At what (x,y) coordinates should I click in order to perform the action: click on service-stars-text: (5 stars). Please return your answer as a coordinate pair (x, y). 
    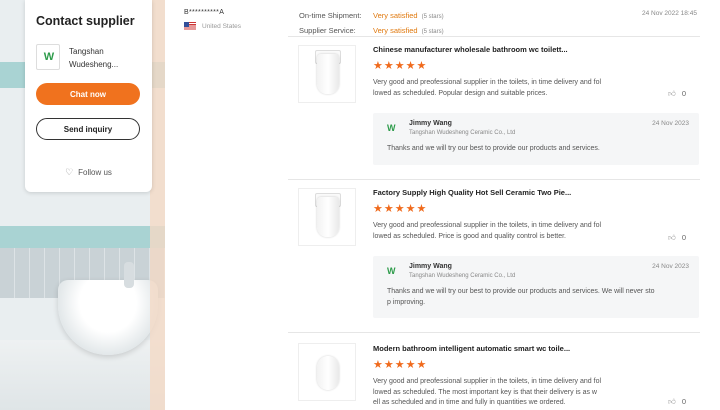
    Looking at the image, I should click on (432, 32).